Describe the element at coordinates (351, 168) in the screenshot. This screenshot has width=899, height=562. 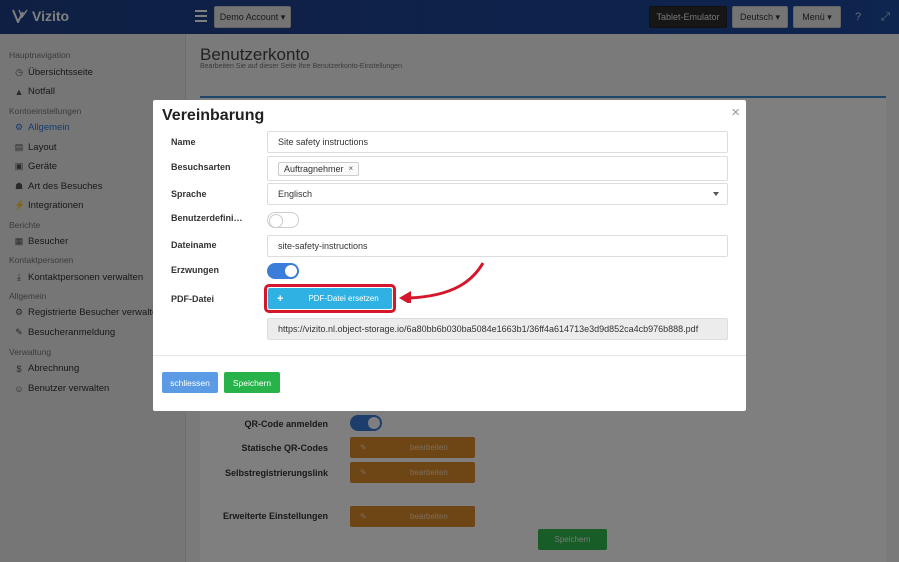
I see `remove-tag-icon: ×` at that location.